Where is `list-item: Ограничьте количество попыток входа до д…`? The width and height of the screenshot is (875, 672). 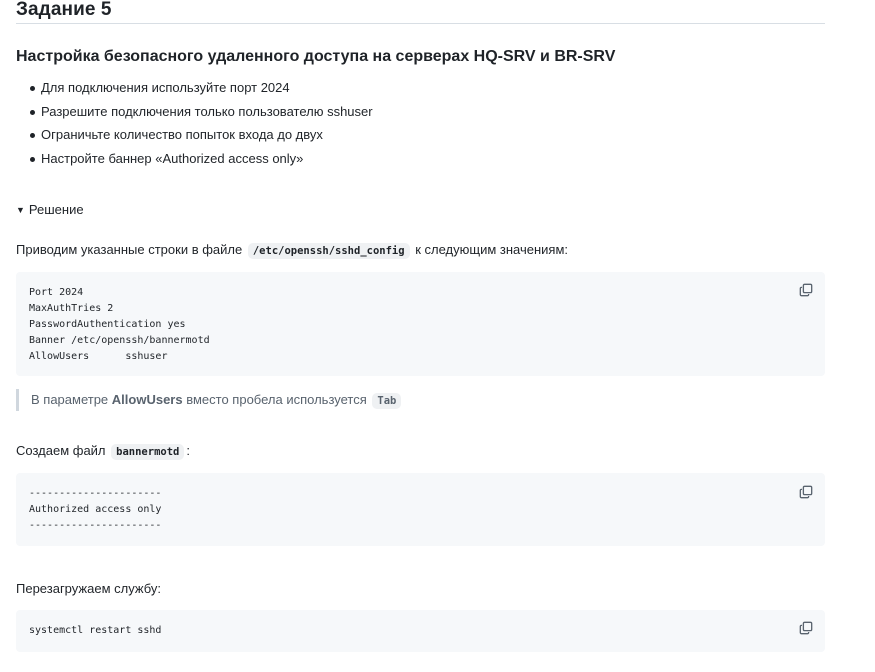
list-item: Ограничьте количество попыток входа до д… is located at coordinates (201, 135).